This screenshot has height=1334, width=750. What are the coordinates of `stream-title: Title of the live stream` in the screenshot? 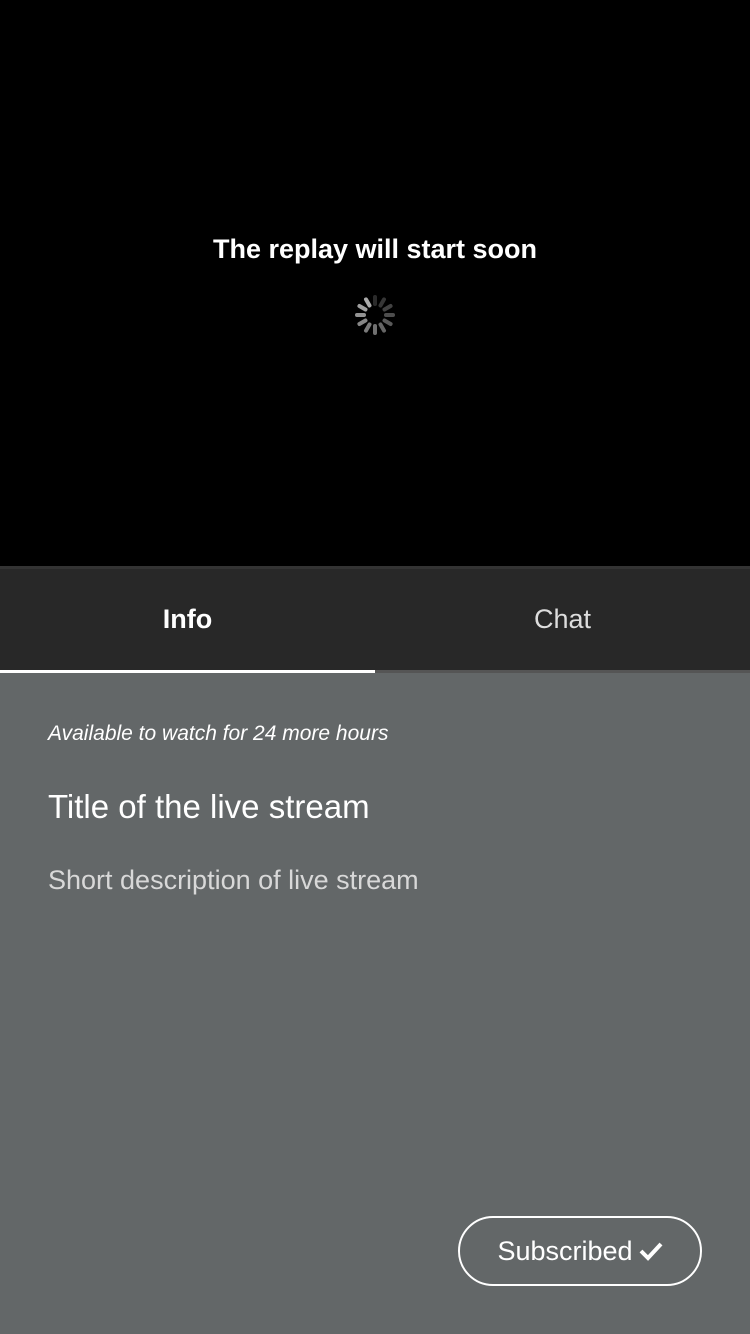 It's located at (209, 806).